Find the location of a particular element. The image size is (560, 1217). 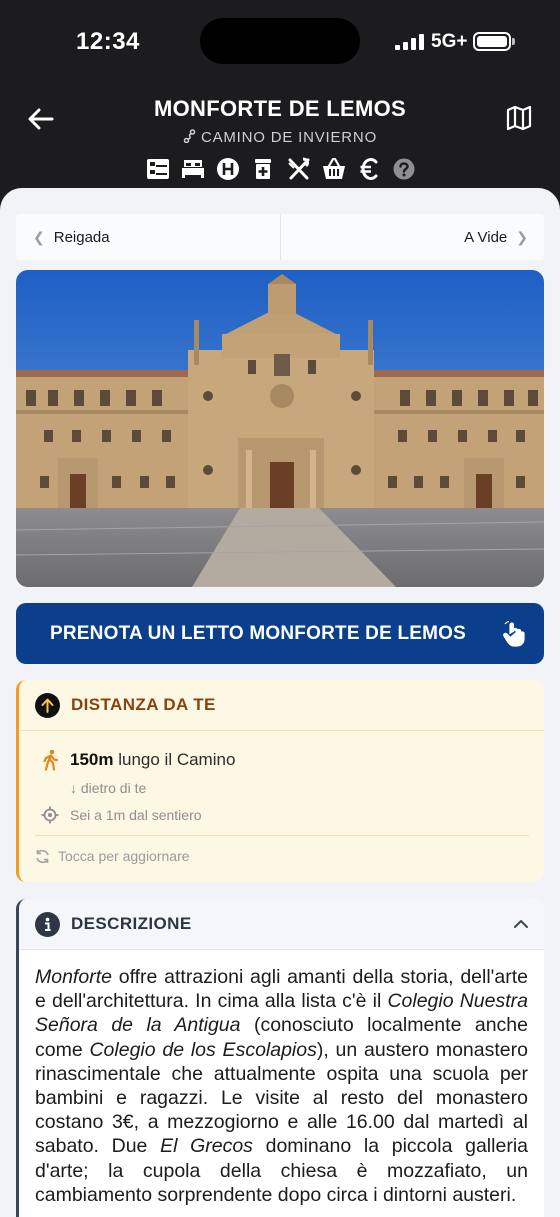

distance-header: DISTANZA DA TE is located at coordinates (281, 705).